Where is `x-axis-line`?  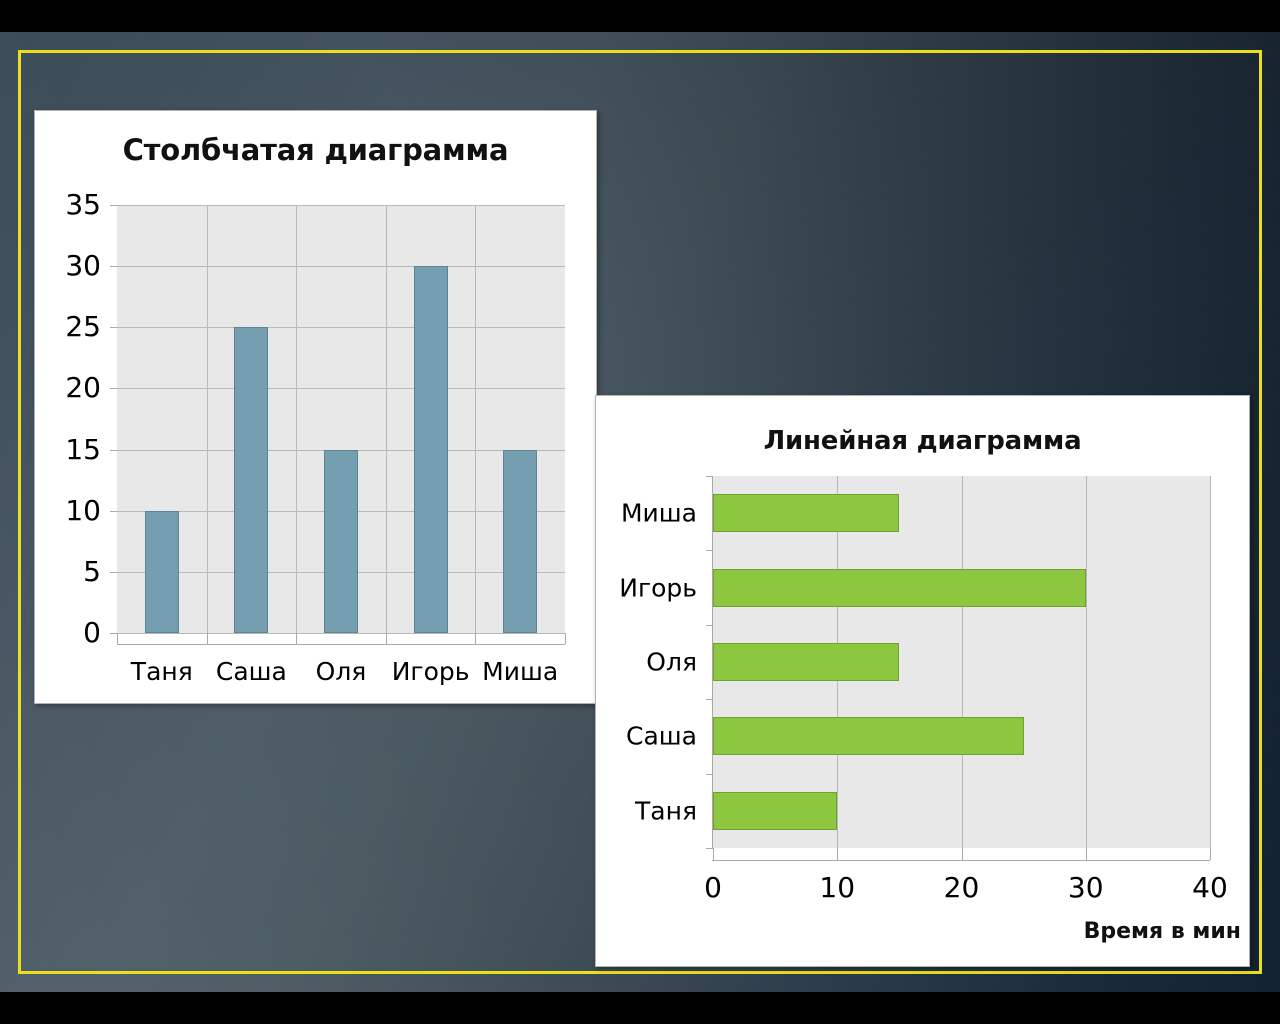
x-axis-line is located at coordinates (341, 644).